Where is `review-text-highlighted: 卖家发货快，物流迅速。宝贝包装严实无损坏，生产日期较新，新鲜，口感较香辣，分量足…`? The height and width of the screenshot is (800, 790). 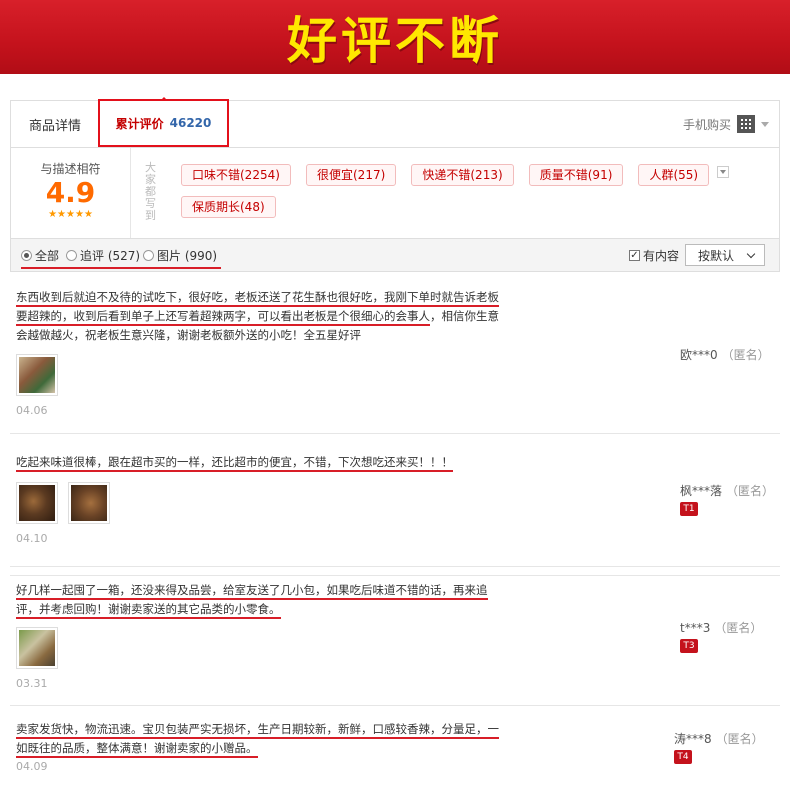 review-text-highlighted: 卖家发货快，物流迅速。宝贝包装严实无损坏，生产日期较新，新鲜，口感较香辣，分量足… is located at coordinates (257, 740).